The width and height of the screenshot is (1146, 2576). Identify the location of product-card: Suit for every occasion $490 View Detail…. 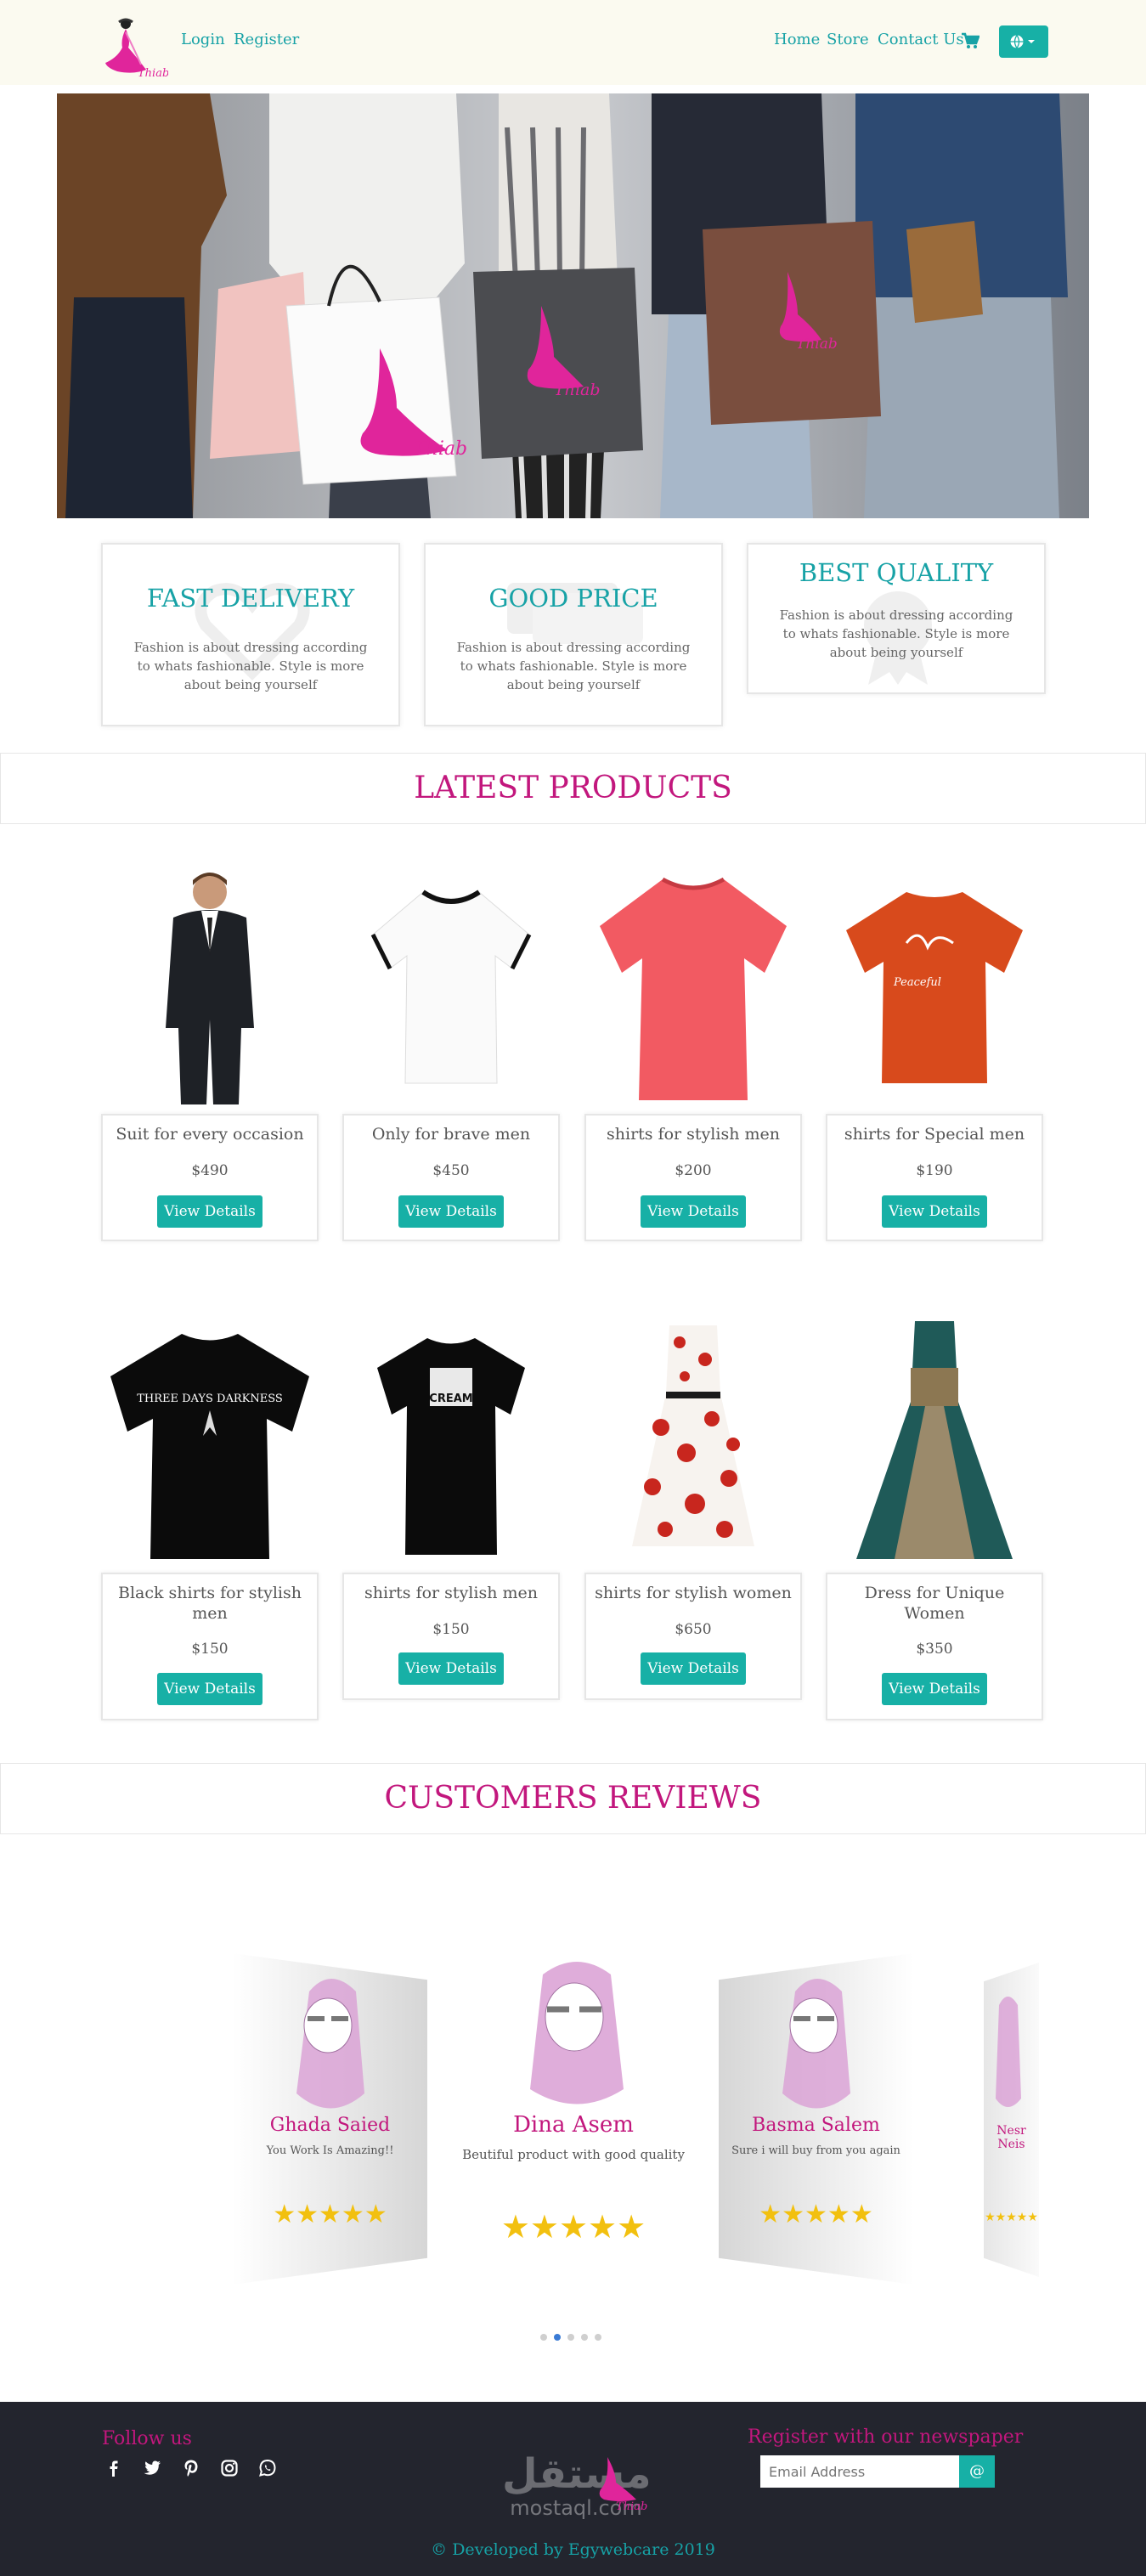
(210, 1177).